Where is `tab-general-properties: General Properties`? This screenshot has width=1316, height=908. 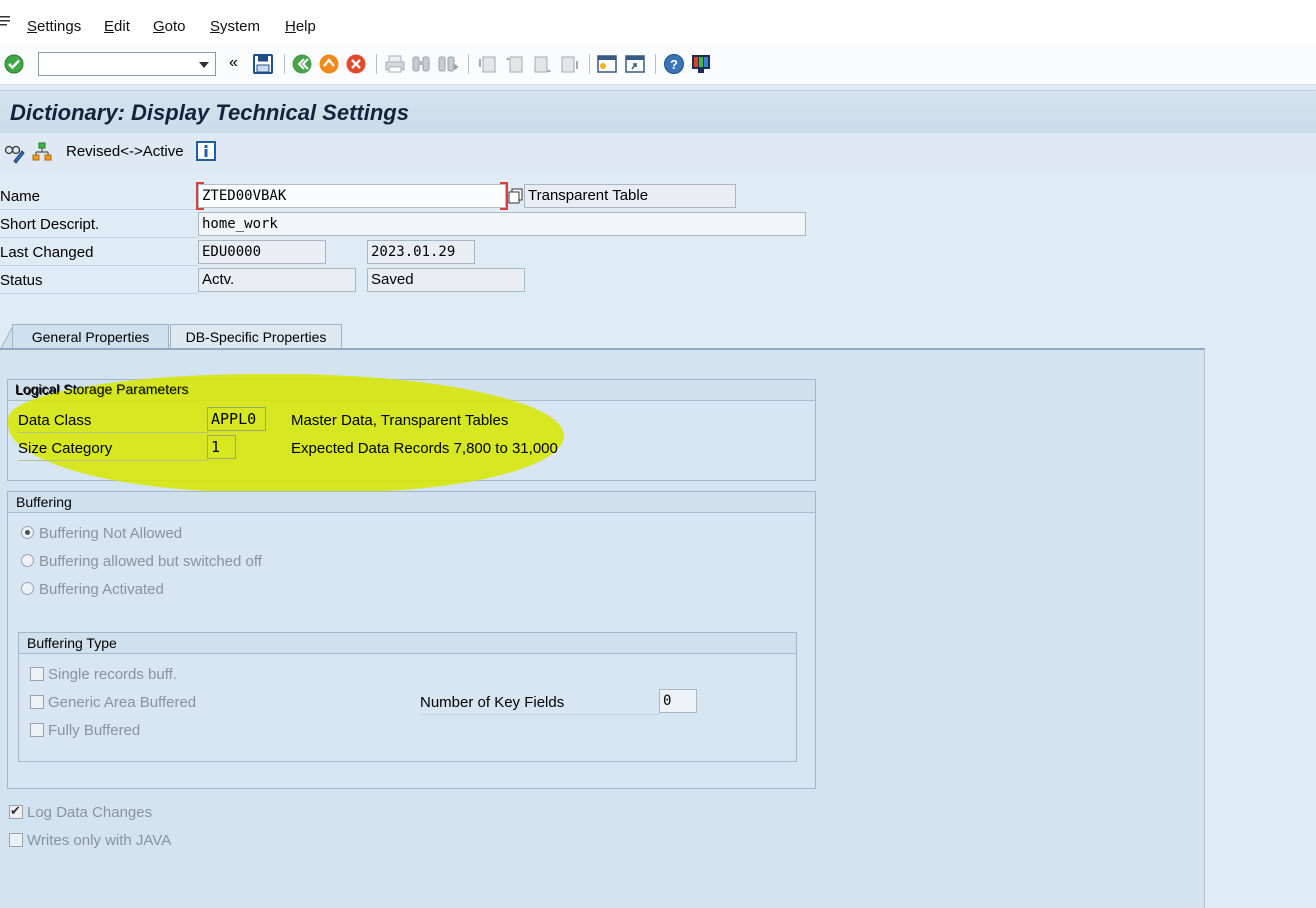
tab-general-properties: General Properties is located at coordinates (90, 336).